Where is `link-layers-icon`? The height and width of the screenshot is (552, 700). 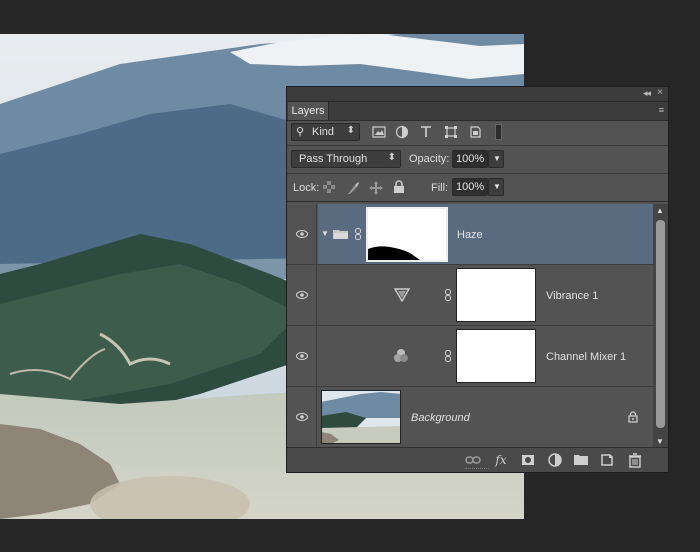 link-layers-icon is located at coordinates (473, 460).